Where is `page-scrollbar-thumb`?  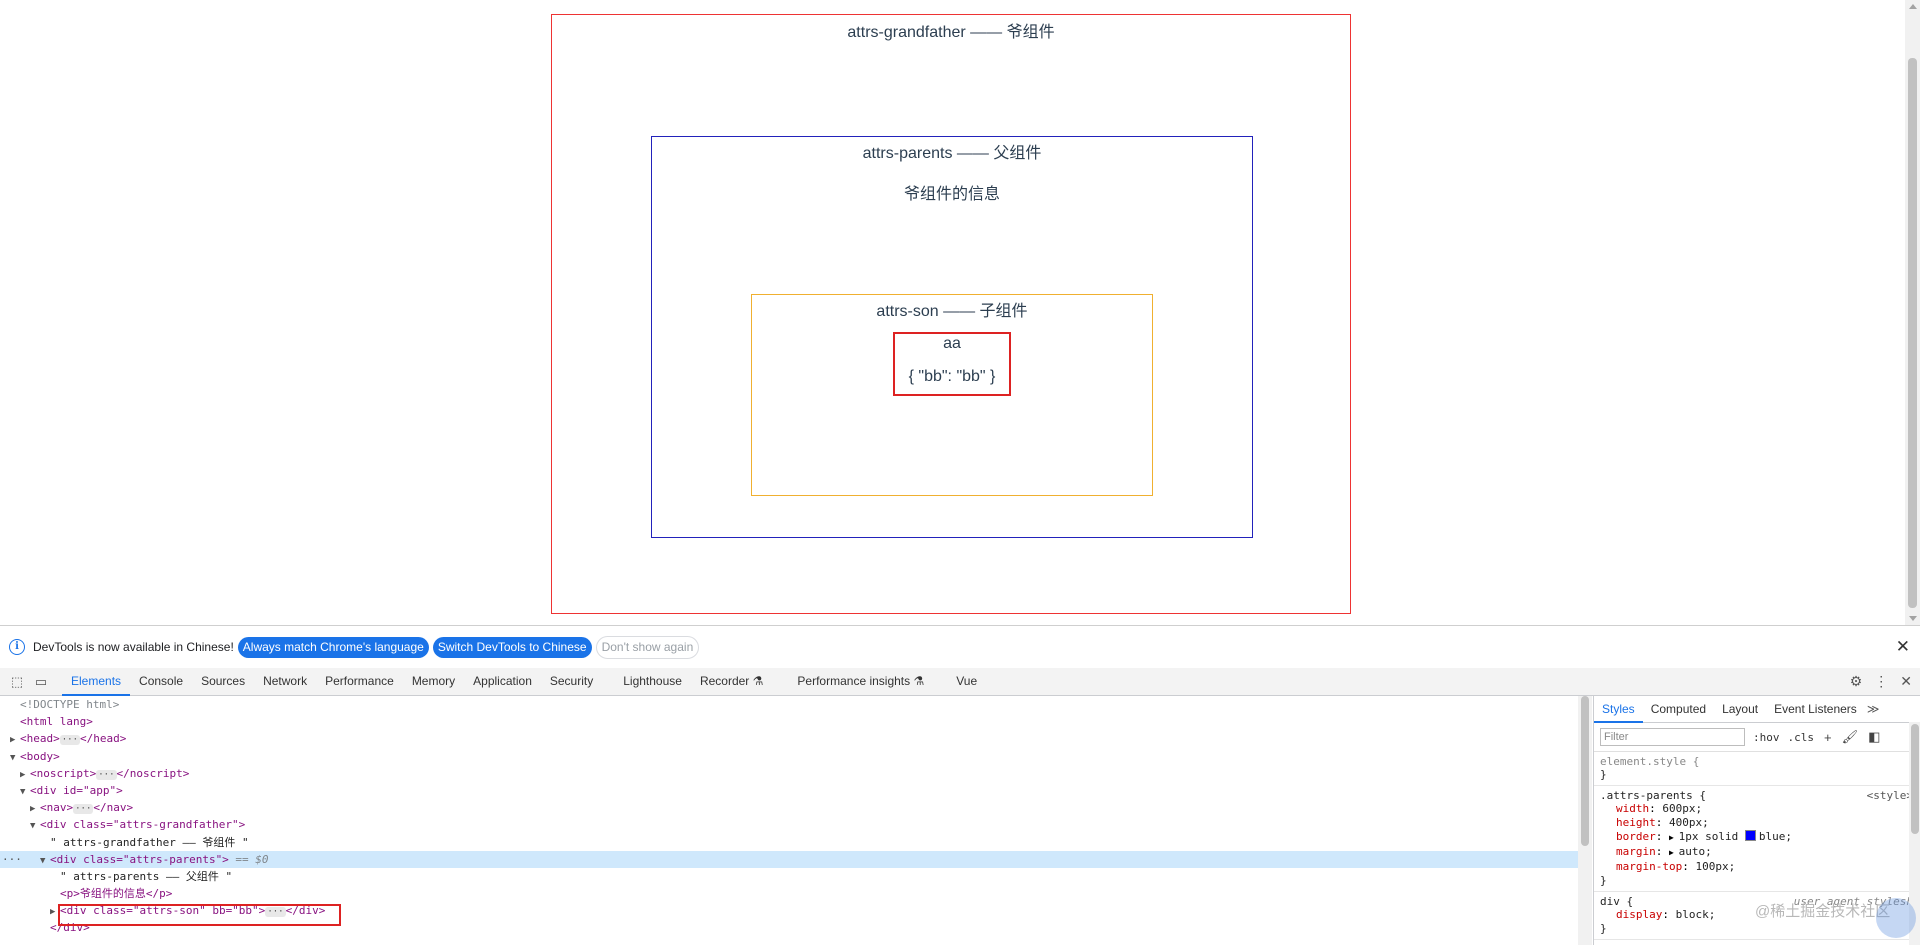 page-scrollbar-thumb is located at coordinates (1912, 333).